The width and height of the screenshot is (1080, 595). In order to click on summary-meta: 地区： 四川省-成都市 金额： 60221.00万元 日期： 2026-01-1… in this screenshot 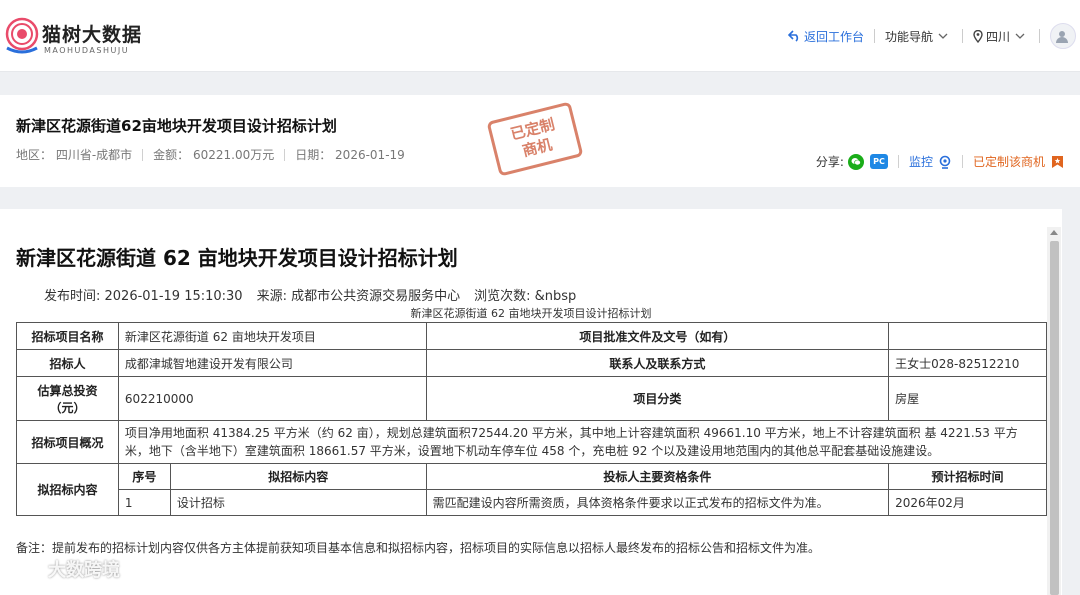, I will do `click(210, 154)`.